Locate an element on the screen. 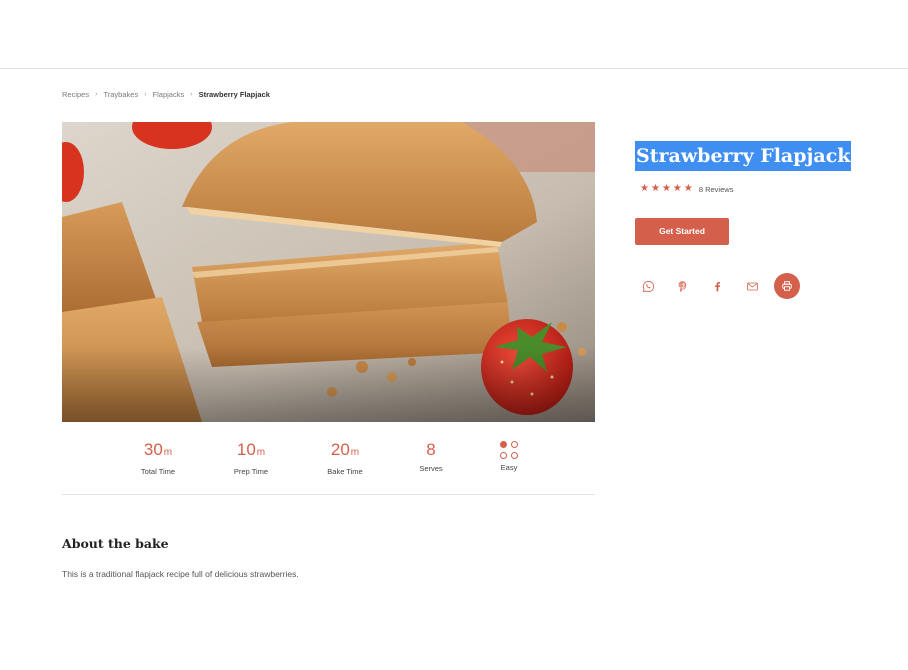 The image size is (908, 670). print-icon is located at coordinates (787, 286).